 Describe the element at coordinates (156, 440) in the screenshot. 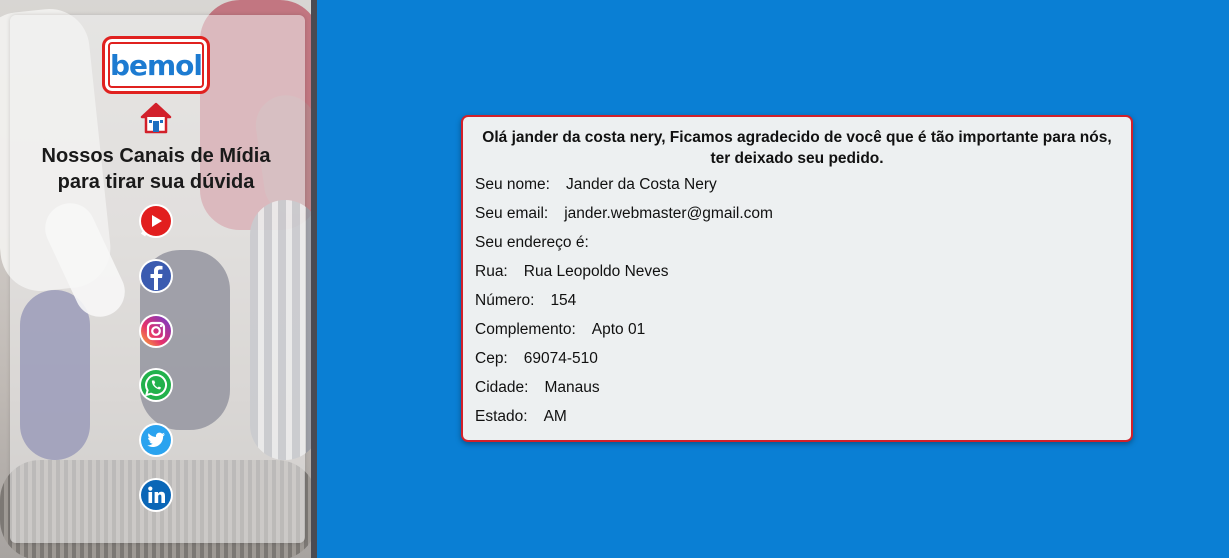

I see `twitter-icon` at that location.